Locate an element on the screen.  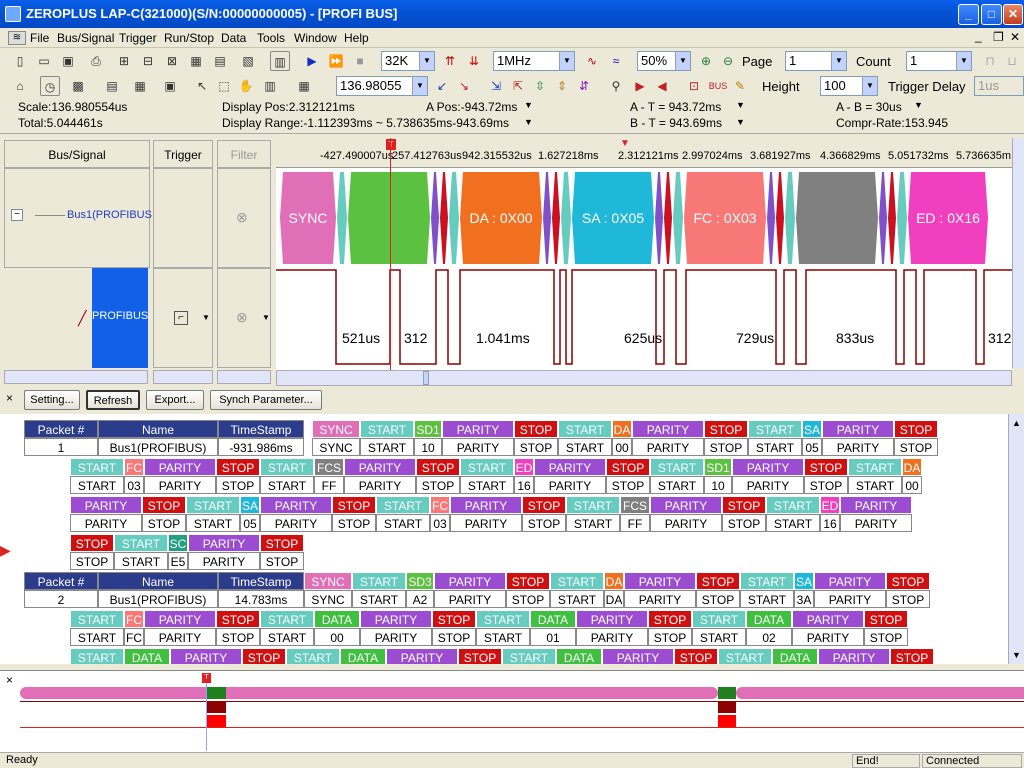
field-value-cell: 16 is located at coordinates (830, 523).